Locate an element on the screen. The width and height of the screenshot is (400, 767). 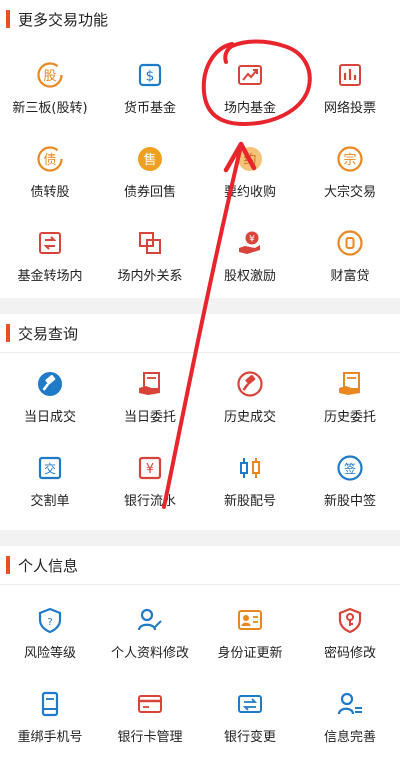
transfer-arrows-icon is located at coordinates (50, 243).